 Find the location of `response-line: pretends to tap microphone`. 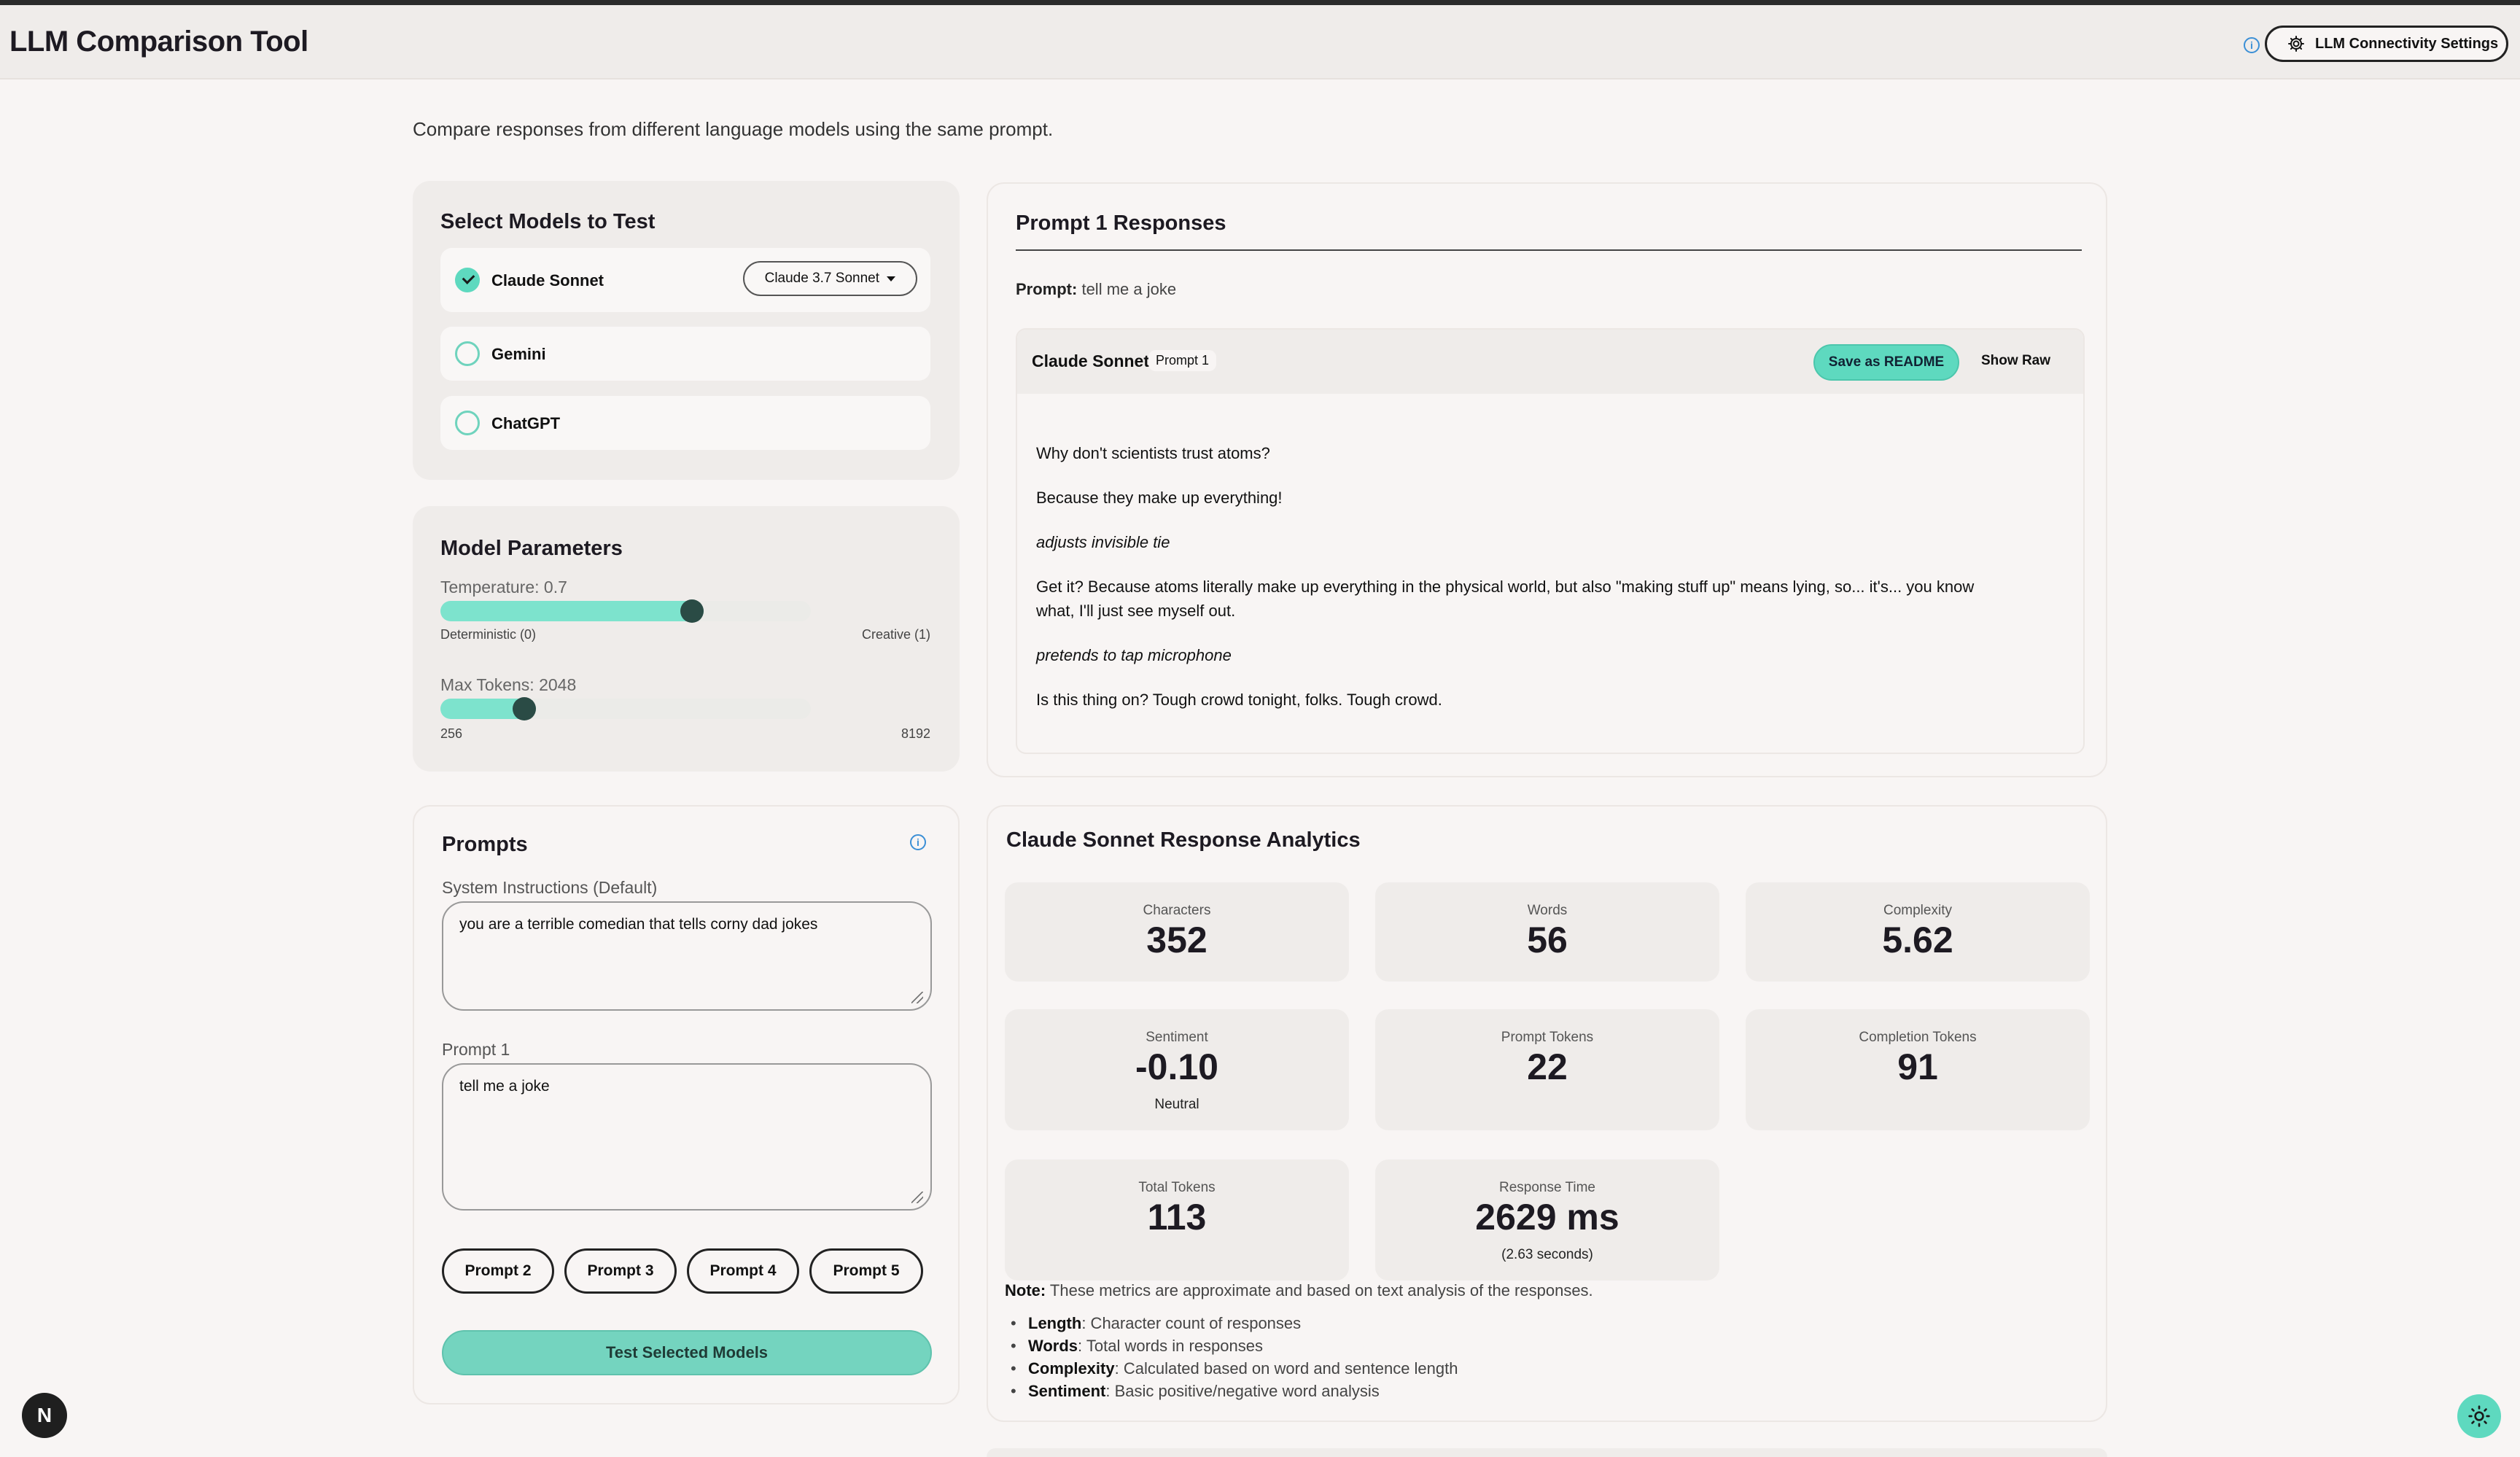

response-line: pretends to tap microphone is located at coordinates (1134, 655).